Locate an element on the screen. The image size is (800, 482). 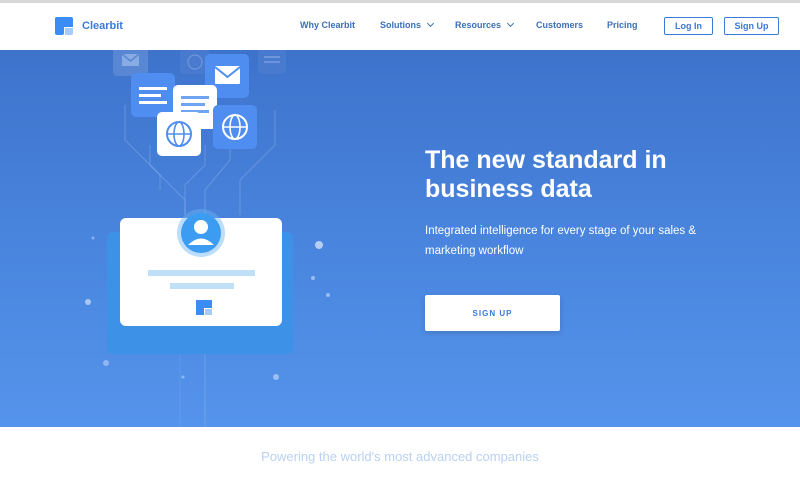
nav-solutions-label: Solutions is located at coordinates (400, 25).